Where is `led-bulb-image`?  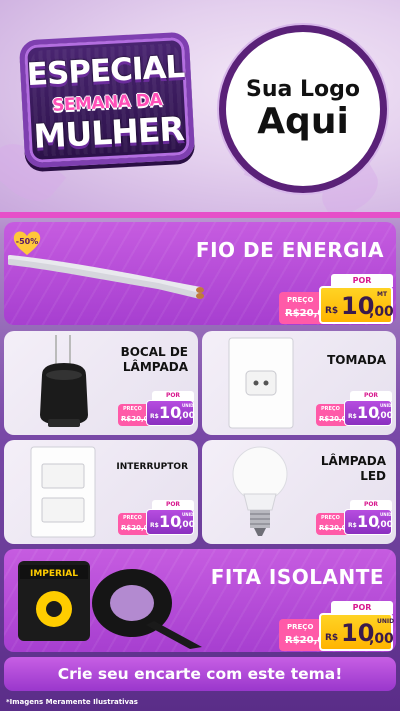 led-bulb-image is located at coordinates (260, 491).